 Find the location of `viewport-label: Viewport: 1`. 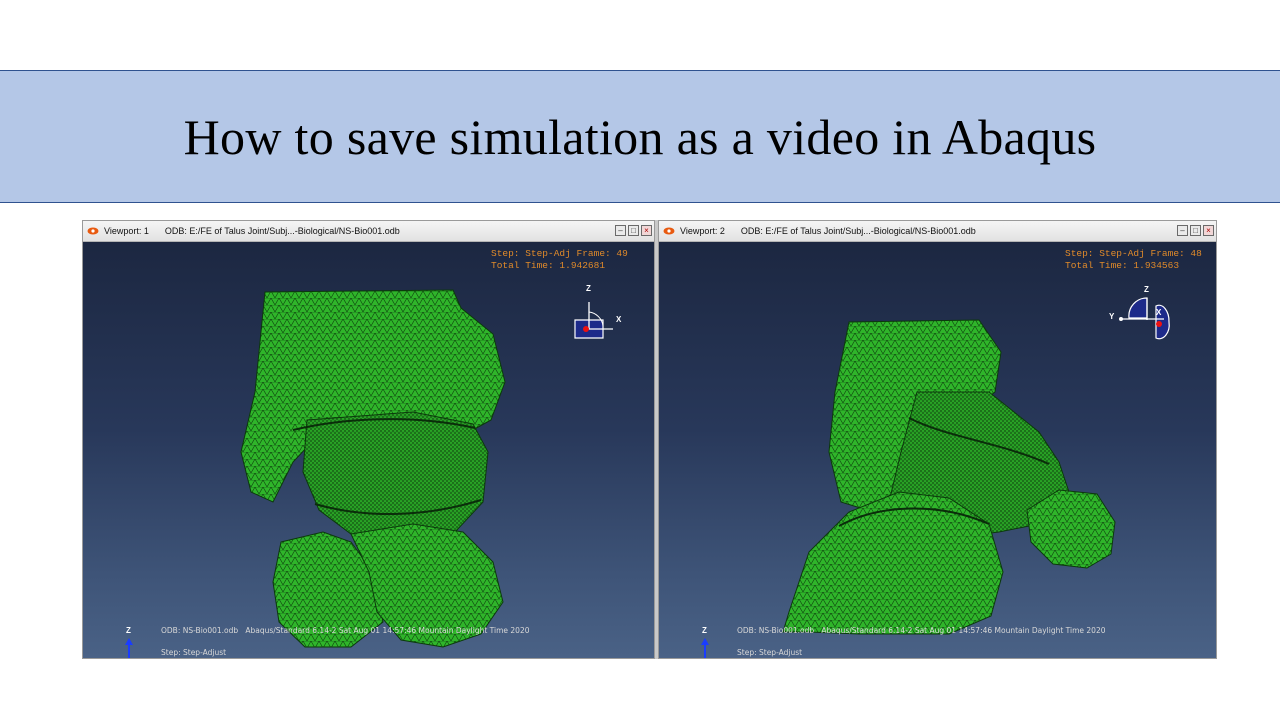

viewport-label: Viewport: 1 is located at coordinates (126, 231).